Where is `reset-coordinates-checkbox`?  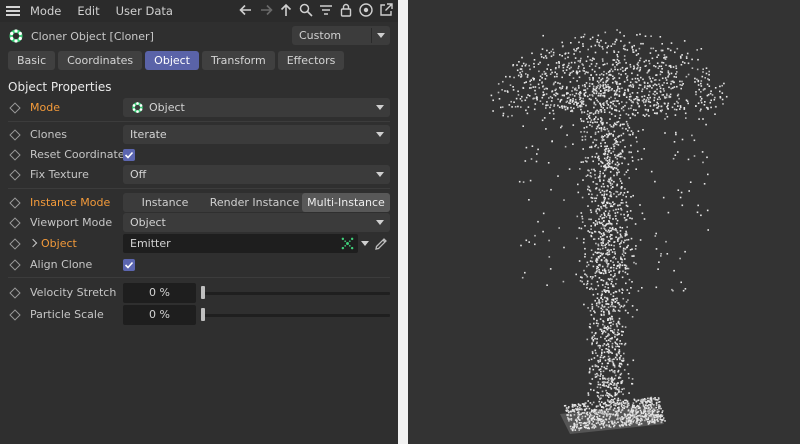
reset-coordinates-checkbox is located at coordinates (129, 155).